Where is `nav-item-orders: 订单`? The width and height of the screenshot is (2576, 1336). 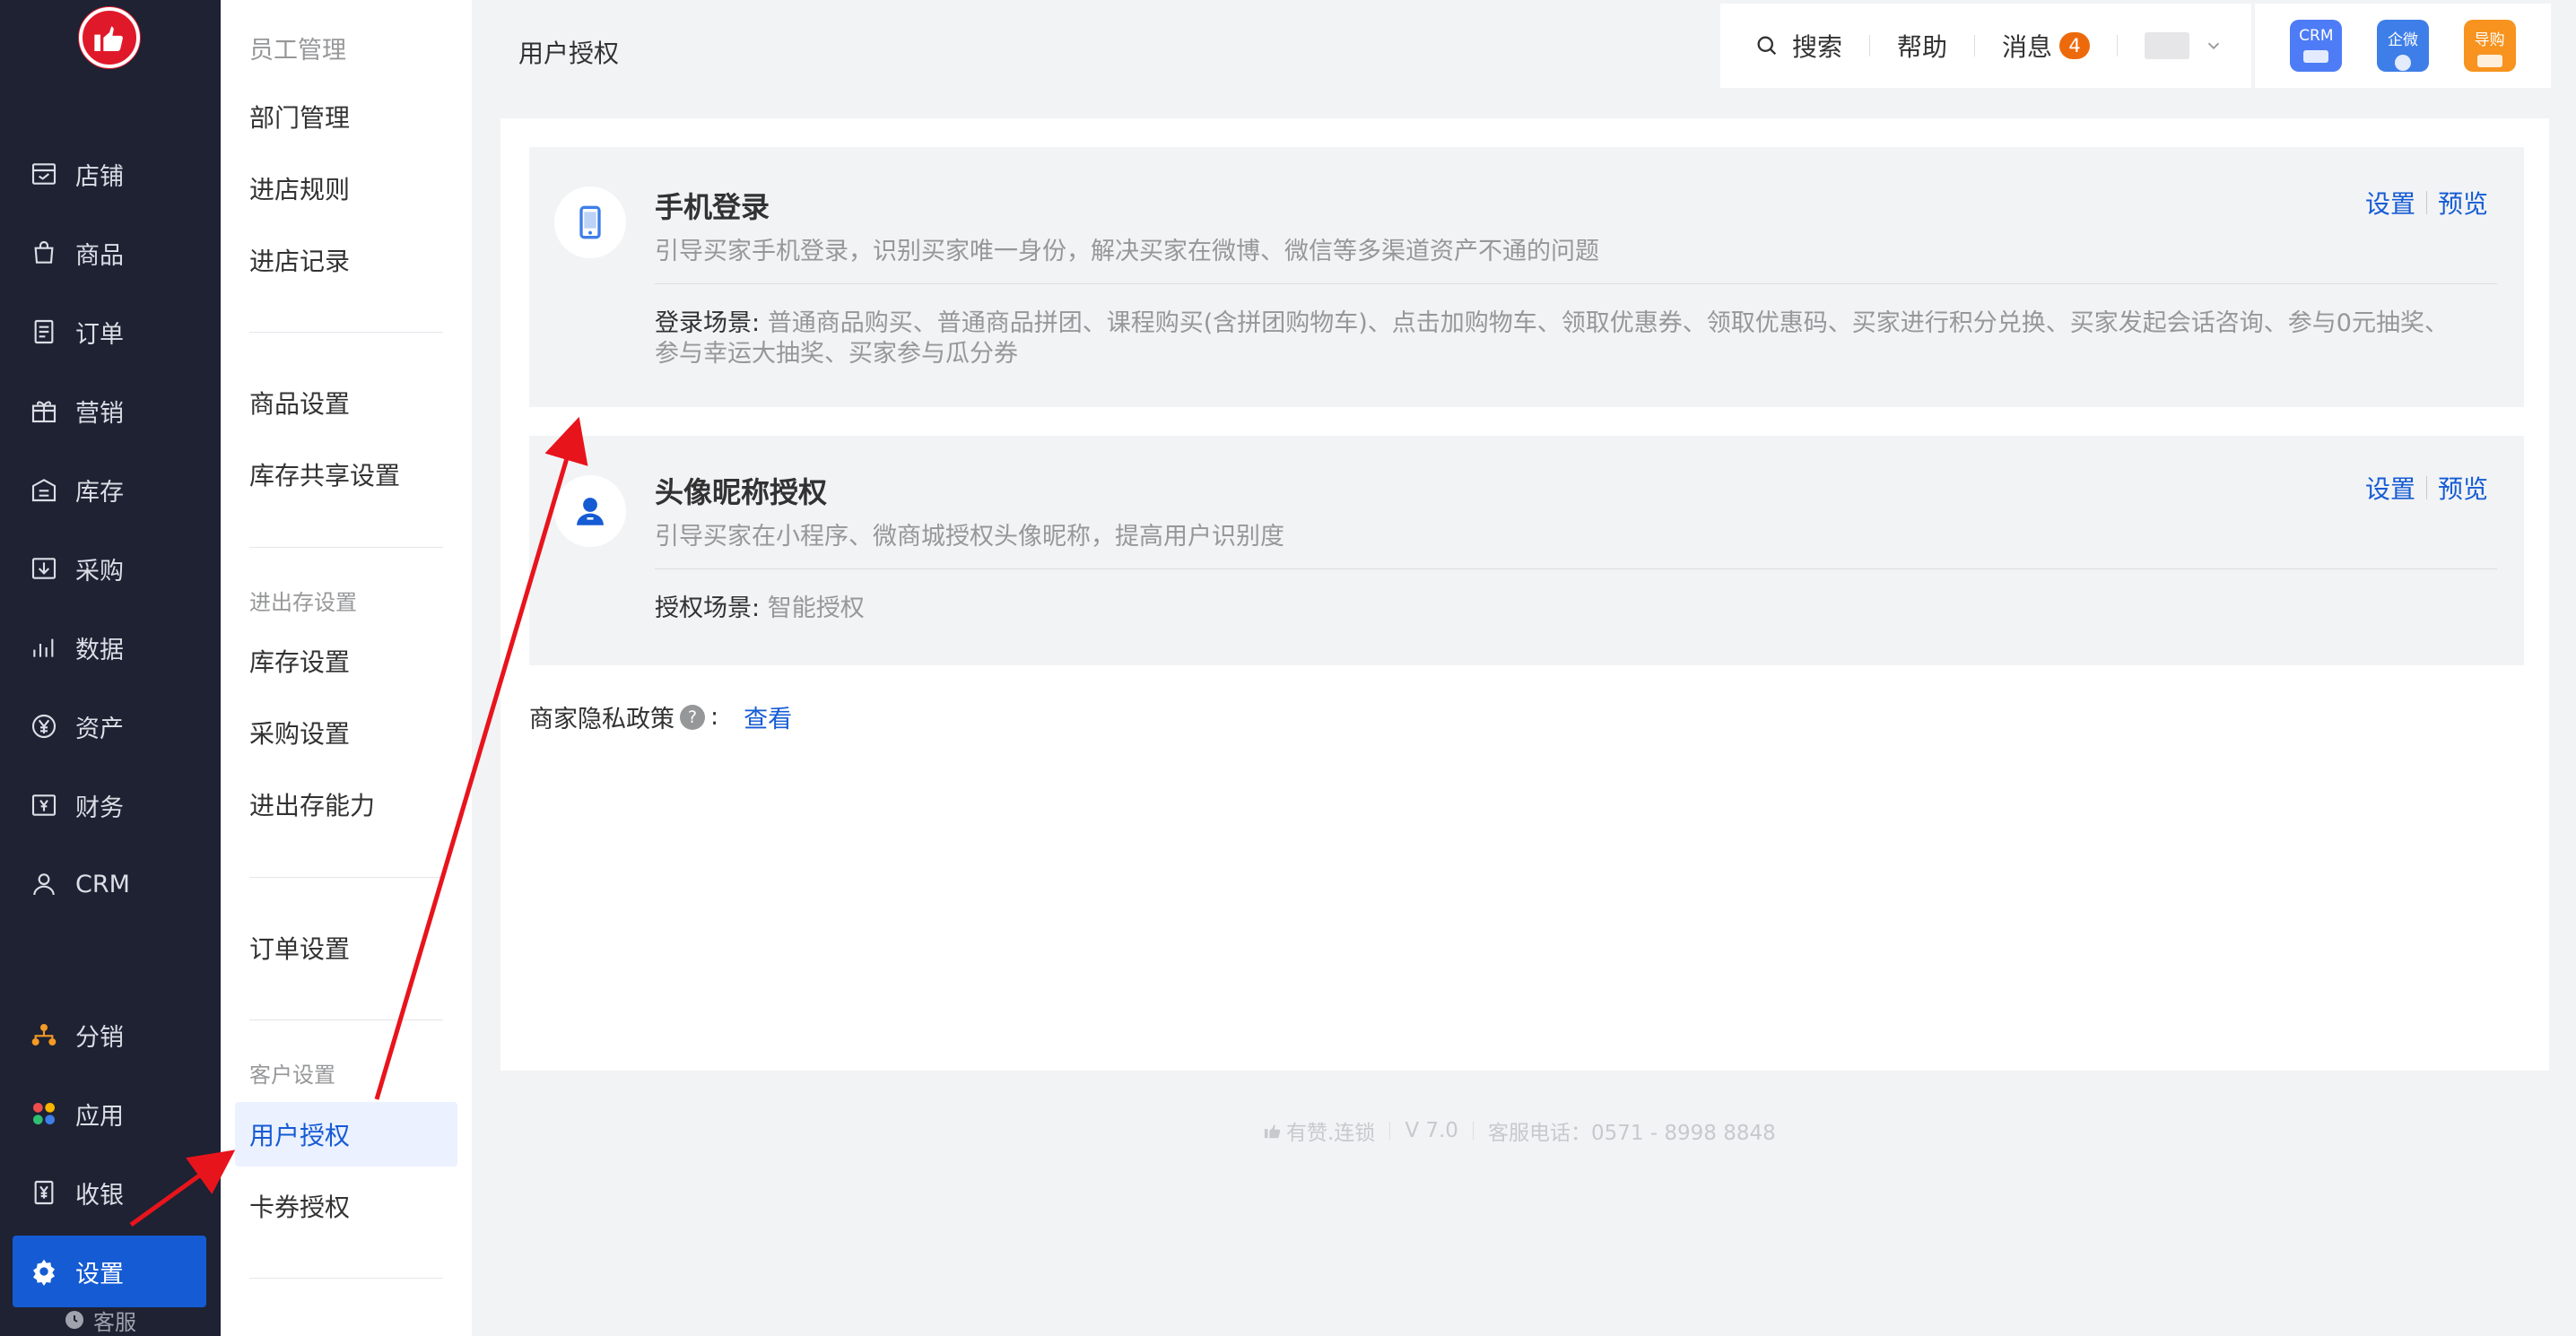 nav-item-orders: 订单 is located at coordinates (109, 332).